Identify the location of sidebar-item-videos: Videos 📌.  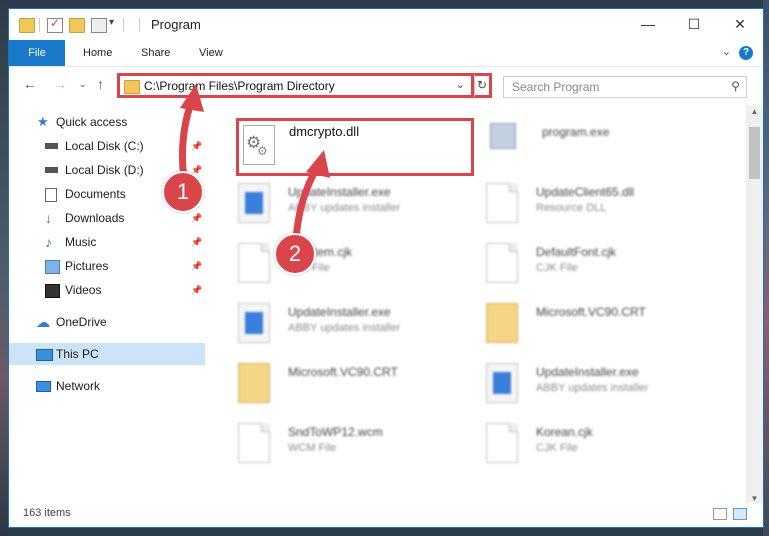
(107, 290).